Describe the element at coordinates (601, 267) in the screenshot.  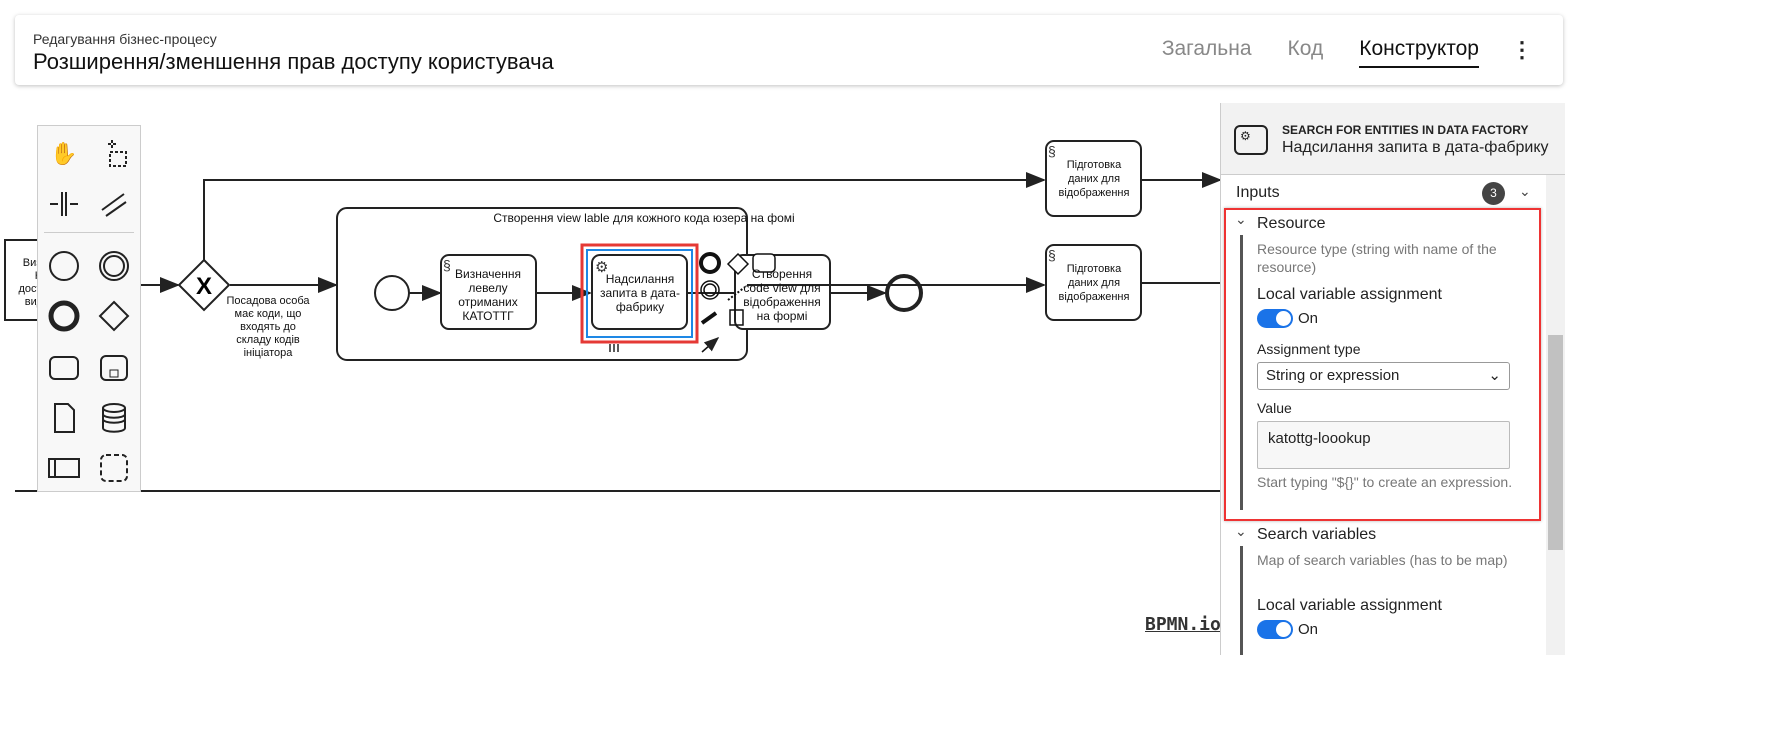
I see `gear-icon: ⚙` at that location.